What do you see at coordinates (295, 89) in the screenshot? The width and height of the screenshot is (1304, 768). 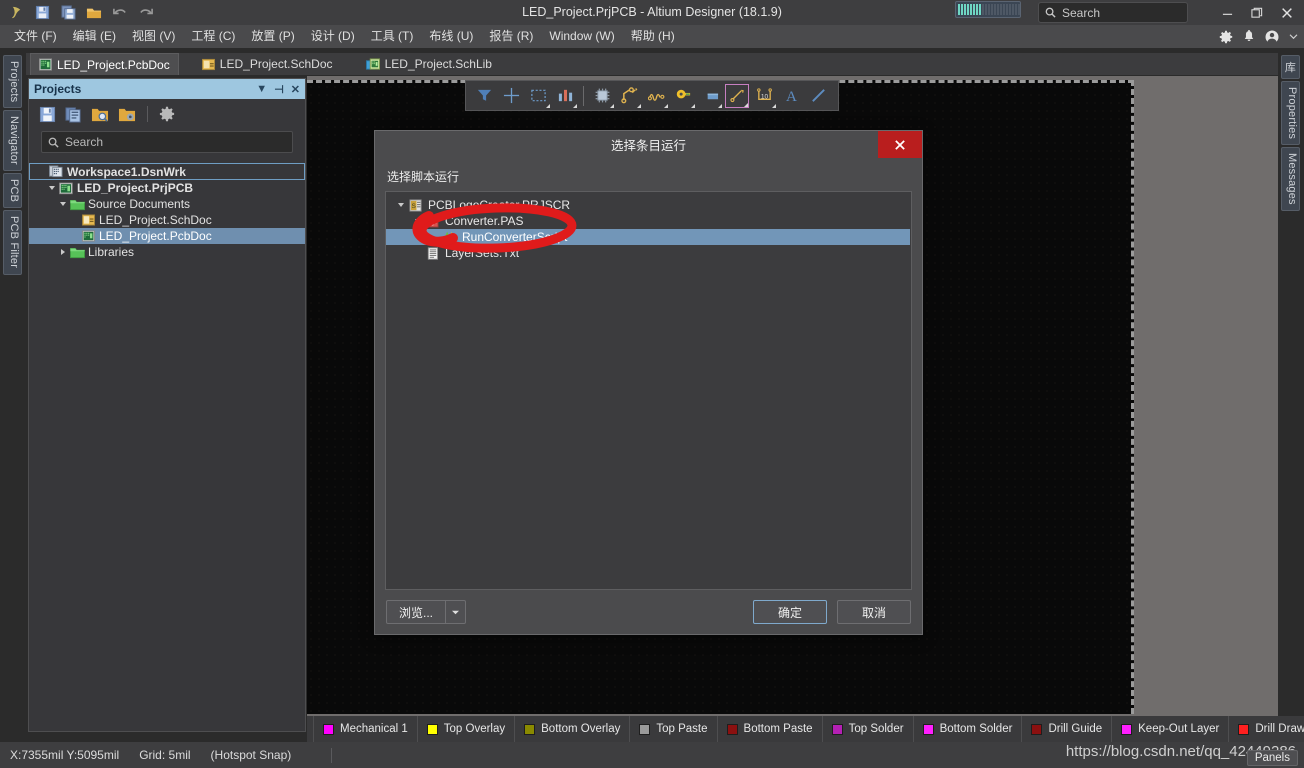 I see `close-panel-icon: ✕` at bounding box center [295, 89].